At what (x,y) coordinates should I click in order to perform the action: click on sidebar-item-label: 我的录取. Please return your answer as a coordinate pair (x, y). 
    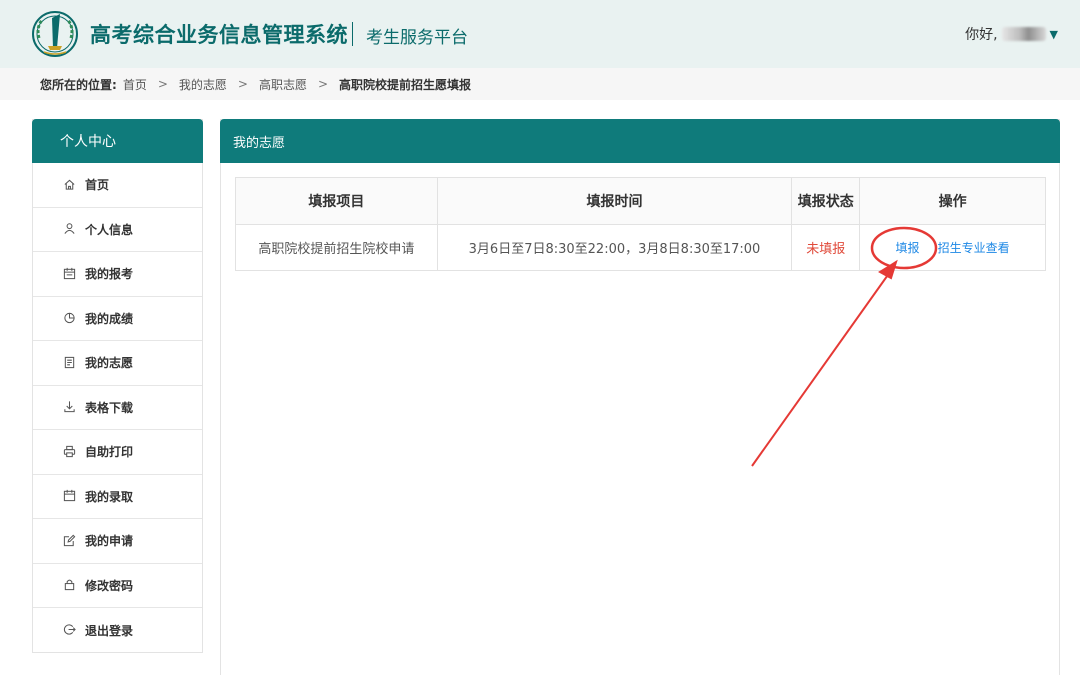
    Looking at the image, I should click on (109, 496).